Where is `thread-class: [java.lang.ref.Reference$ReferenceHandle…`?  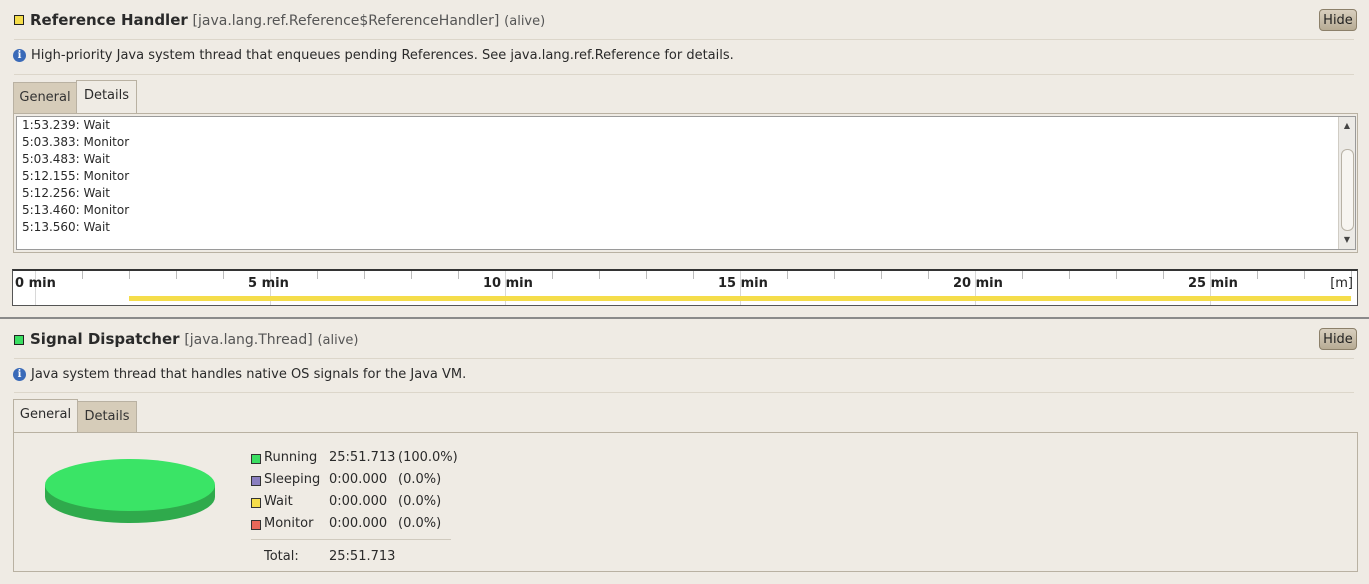
thread-class: [java.lang.ref.Reference$ReferenceHandle… is located at coordinates (346, 21).